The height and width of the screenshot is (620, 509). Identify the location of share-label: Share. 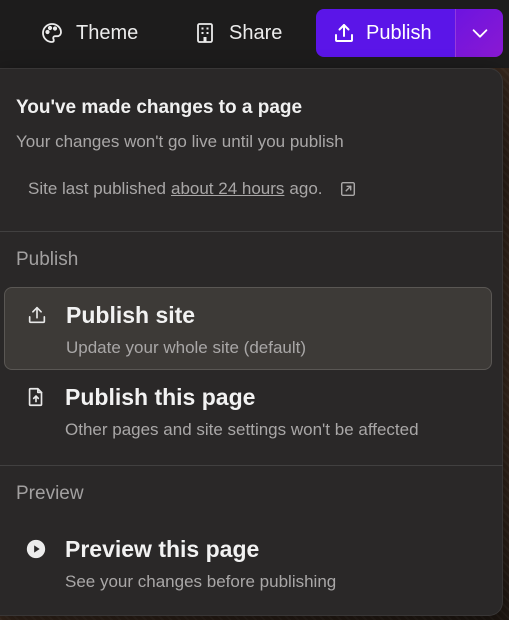
(256, 32).